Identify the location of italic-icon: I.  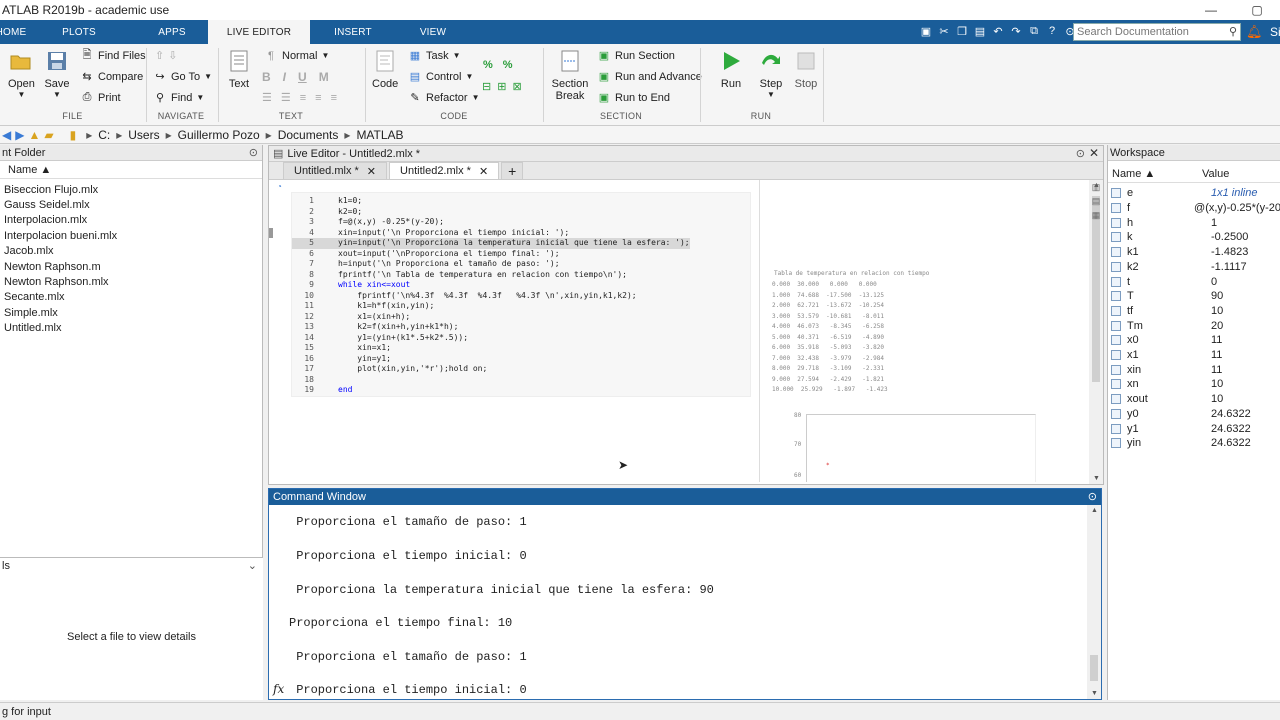
(284, 77).